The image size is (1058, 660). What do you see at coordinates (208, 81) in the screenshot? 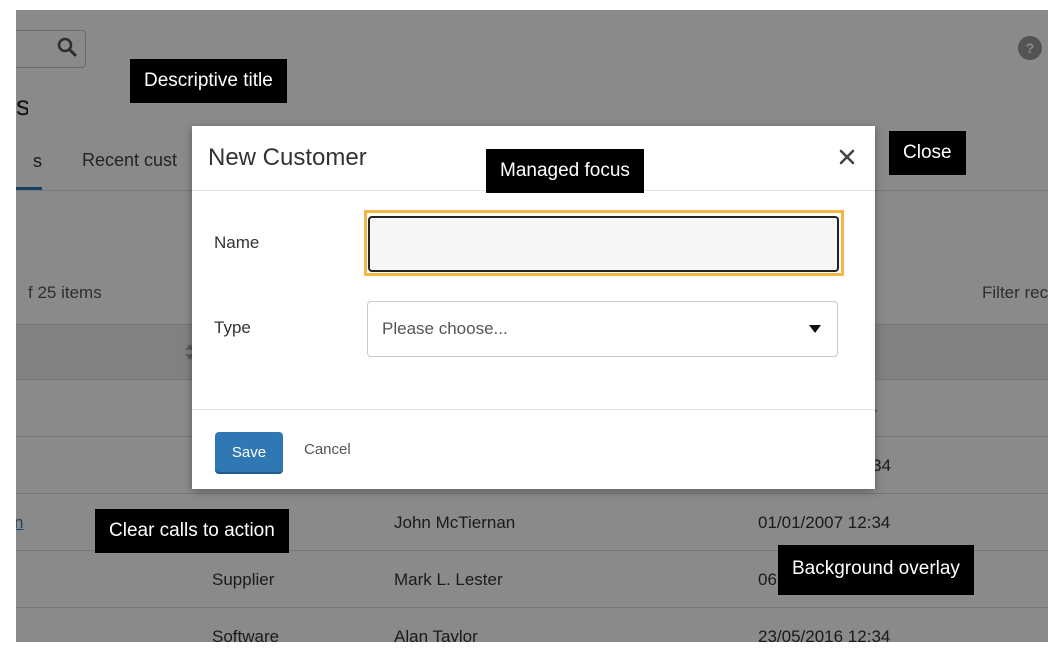
I see `callout-descriptive-title: Descriptive title` at bounding box center [208, 81].